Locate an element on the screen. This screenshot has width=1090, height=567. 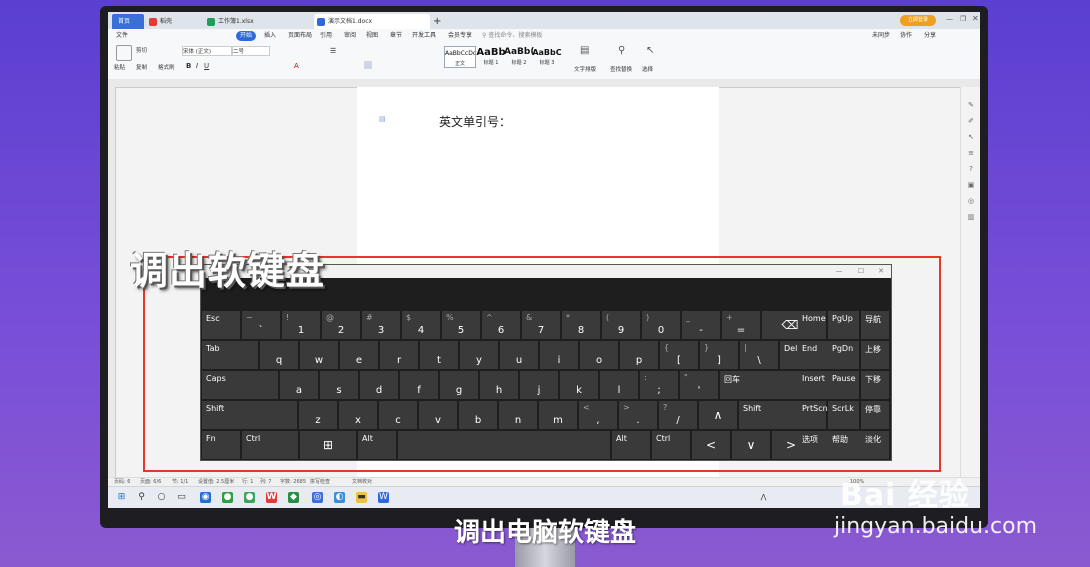
style-normal: AaBbCcDd 正文 is located at coordinates (460, 57).